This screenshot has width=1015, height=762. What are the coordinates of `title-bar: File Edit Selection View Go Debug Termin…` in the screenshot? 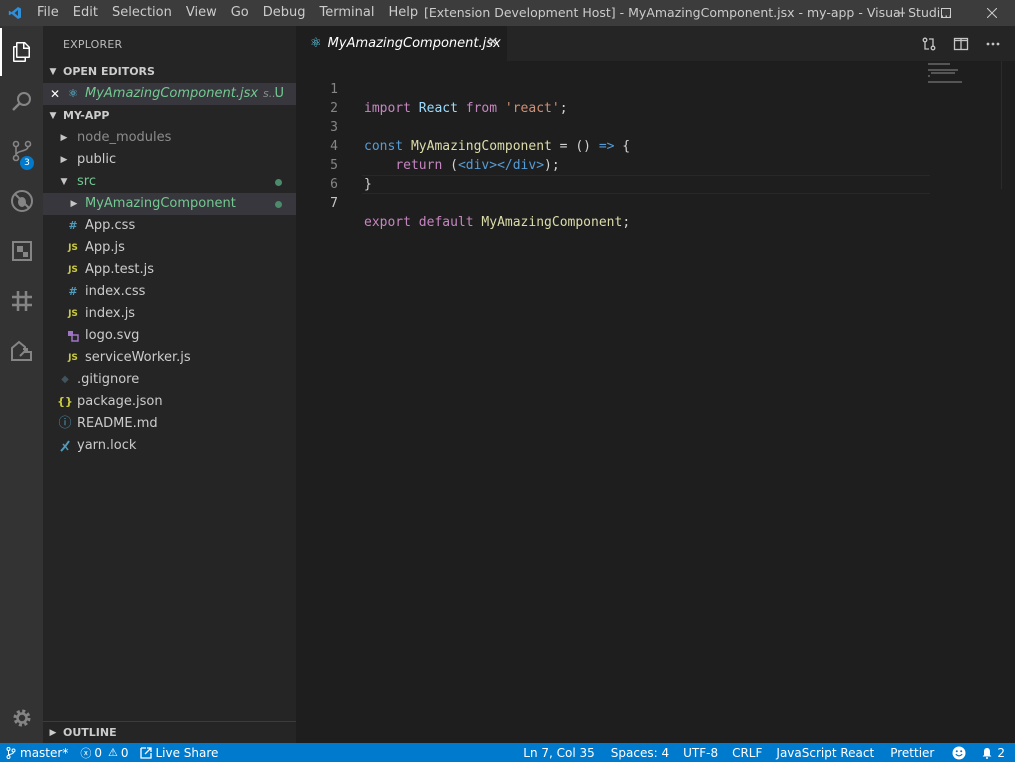 It's located at (507, 13).